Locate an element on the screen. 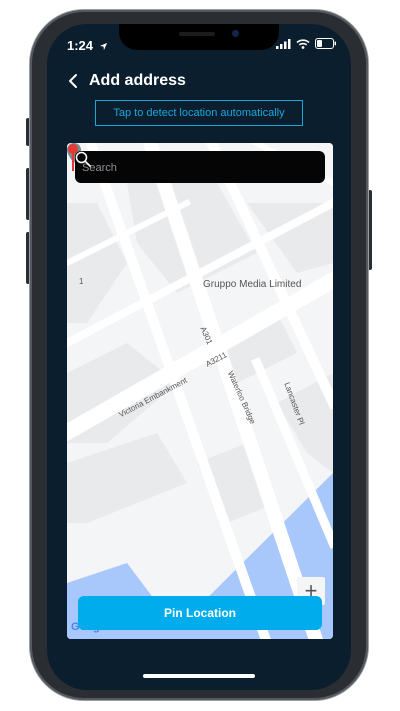  notch is located at coordinates (199, 37).